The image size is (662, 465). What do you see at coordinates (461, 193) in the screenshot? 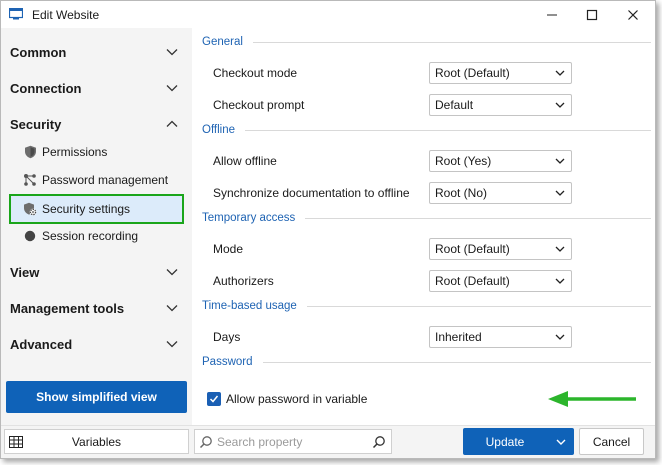
I see `select-value: Root (No)` at bounding box center [461, 193].